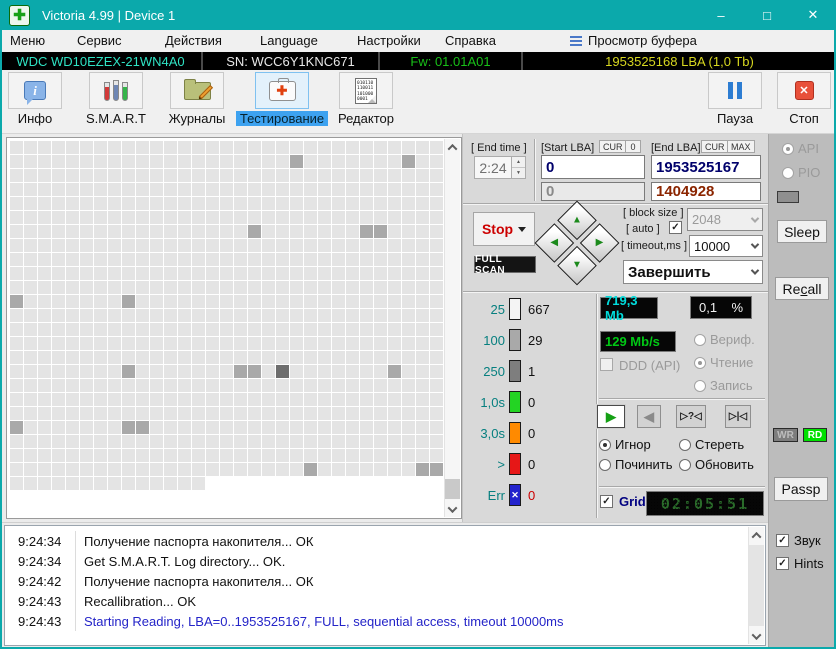  Describe the element at coordinates (802, 288) in the screenshot. I see `recall-button: Re c all` at that location.